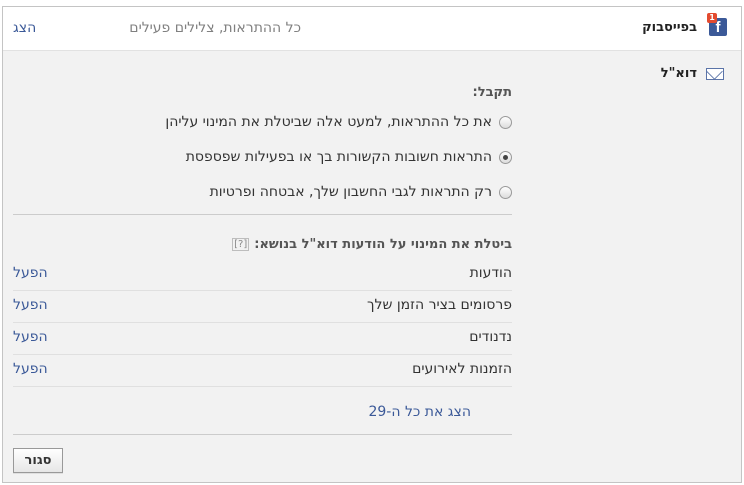 The height and width of the screenshot is (485, 744). Describe the element at coordinates (215, 28) in the screenshot. I see `facebook-summary: כל ההתראות, צלילים פעילים` at that location.